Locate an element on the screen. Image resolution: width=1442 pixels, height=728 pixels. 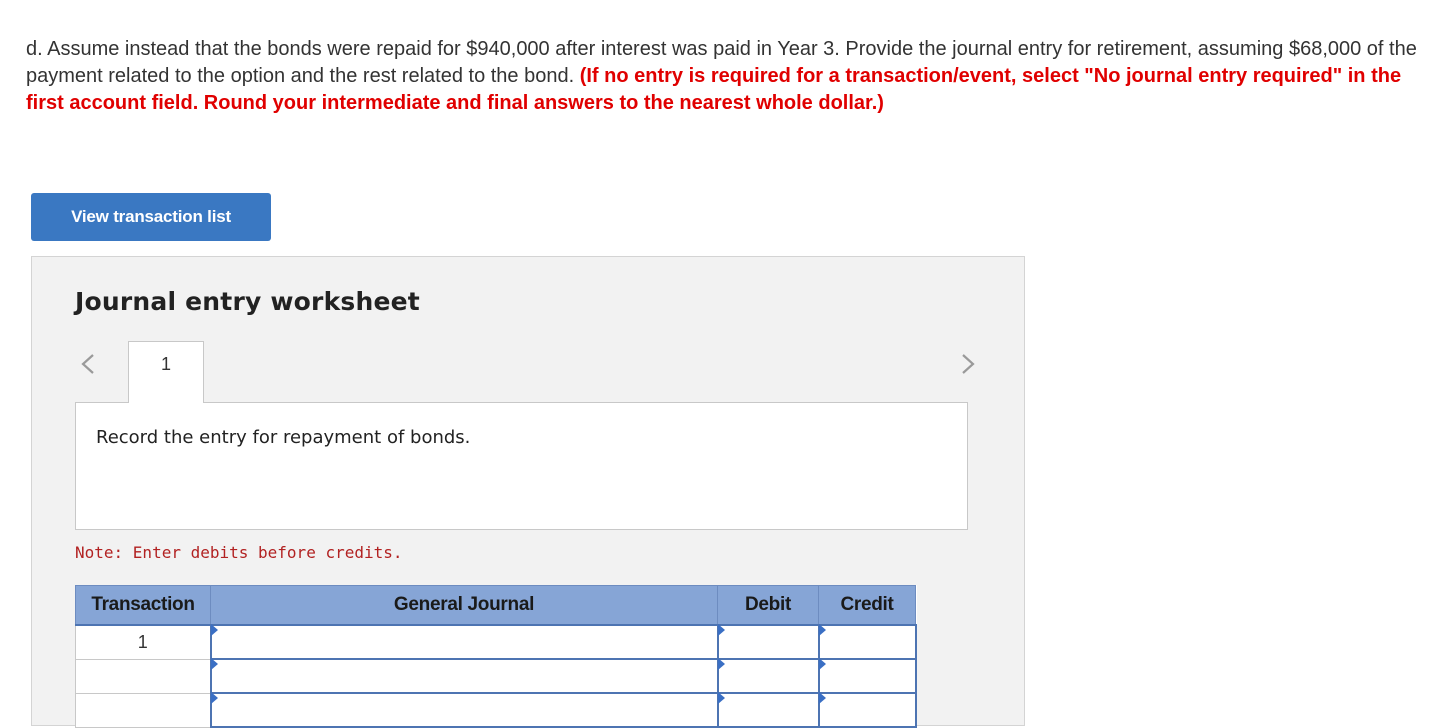
tab-transaction-1: 1 is located at coordinates (166, 372).